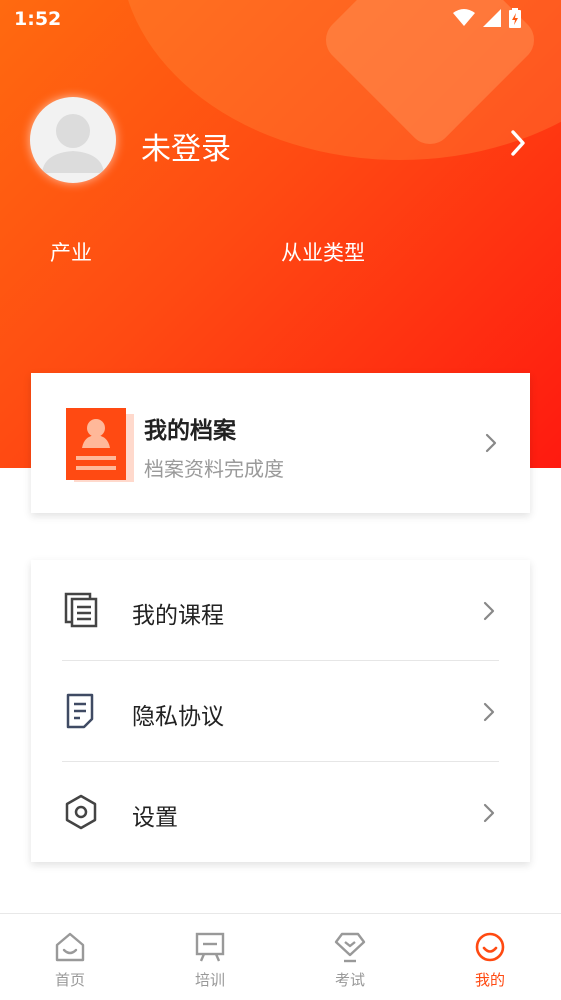 This screenshot has height=1000, width=561. What do you see at coordinates (178, 717) in the screenshot?
I see `menu-item-label: 隐私协议` at bounding box center [178, 717].